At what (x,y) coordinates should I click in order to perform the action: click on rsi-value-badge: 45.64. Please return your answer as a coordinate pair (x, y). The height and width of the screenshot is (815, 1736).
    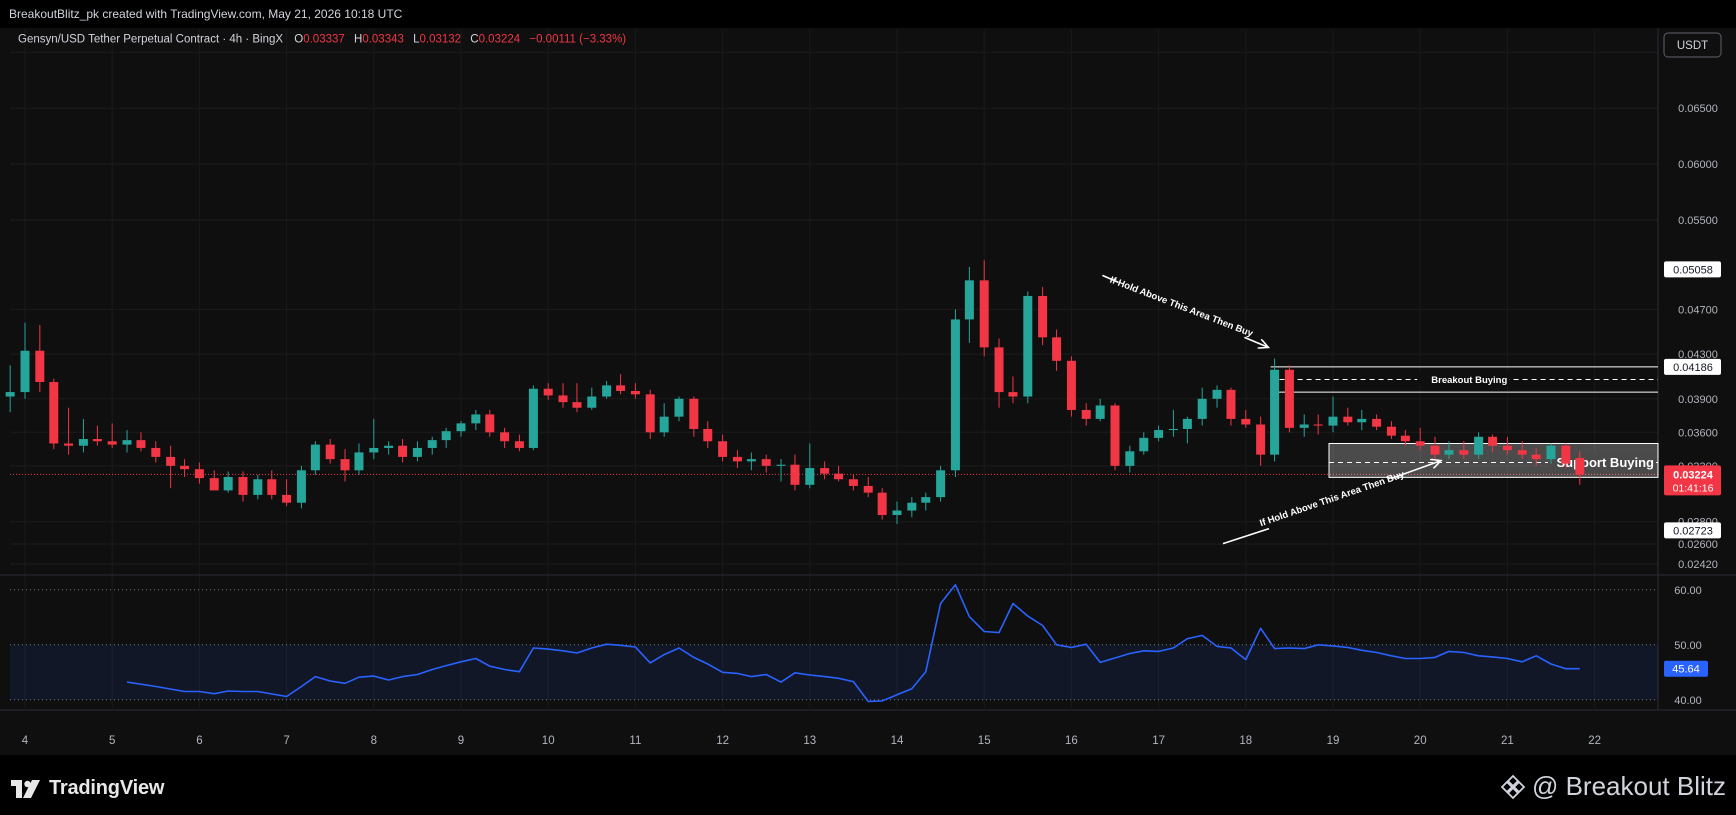
    Looking at the image, I should click on (1686, 668).